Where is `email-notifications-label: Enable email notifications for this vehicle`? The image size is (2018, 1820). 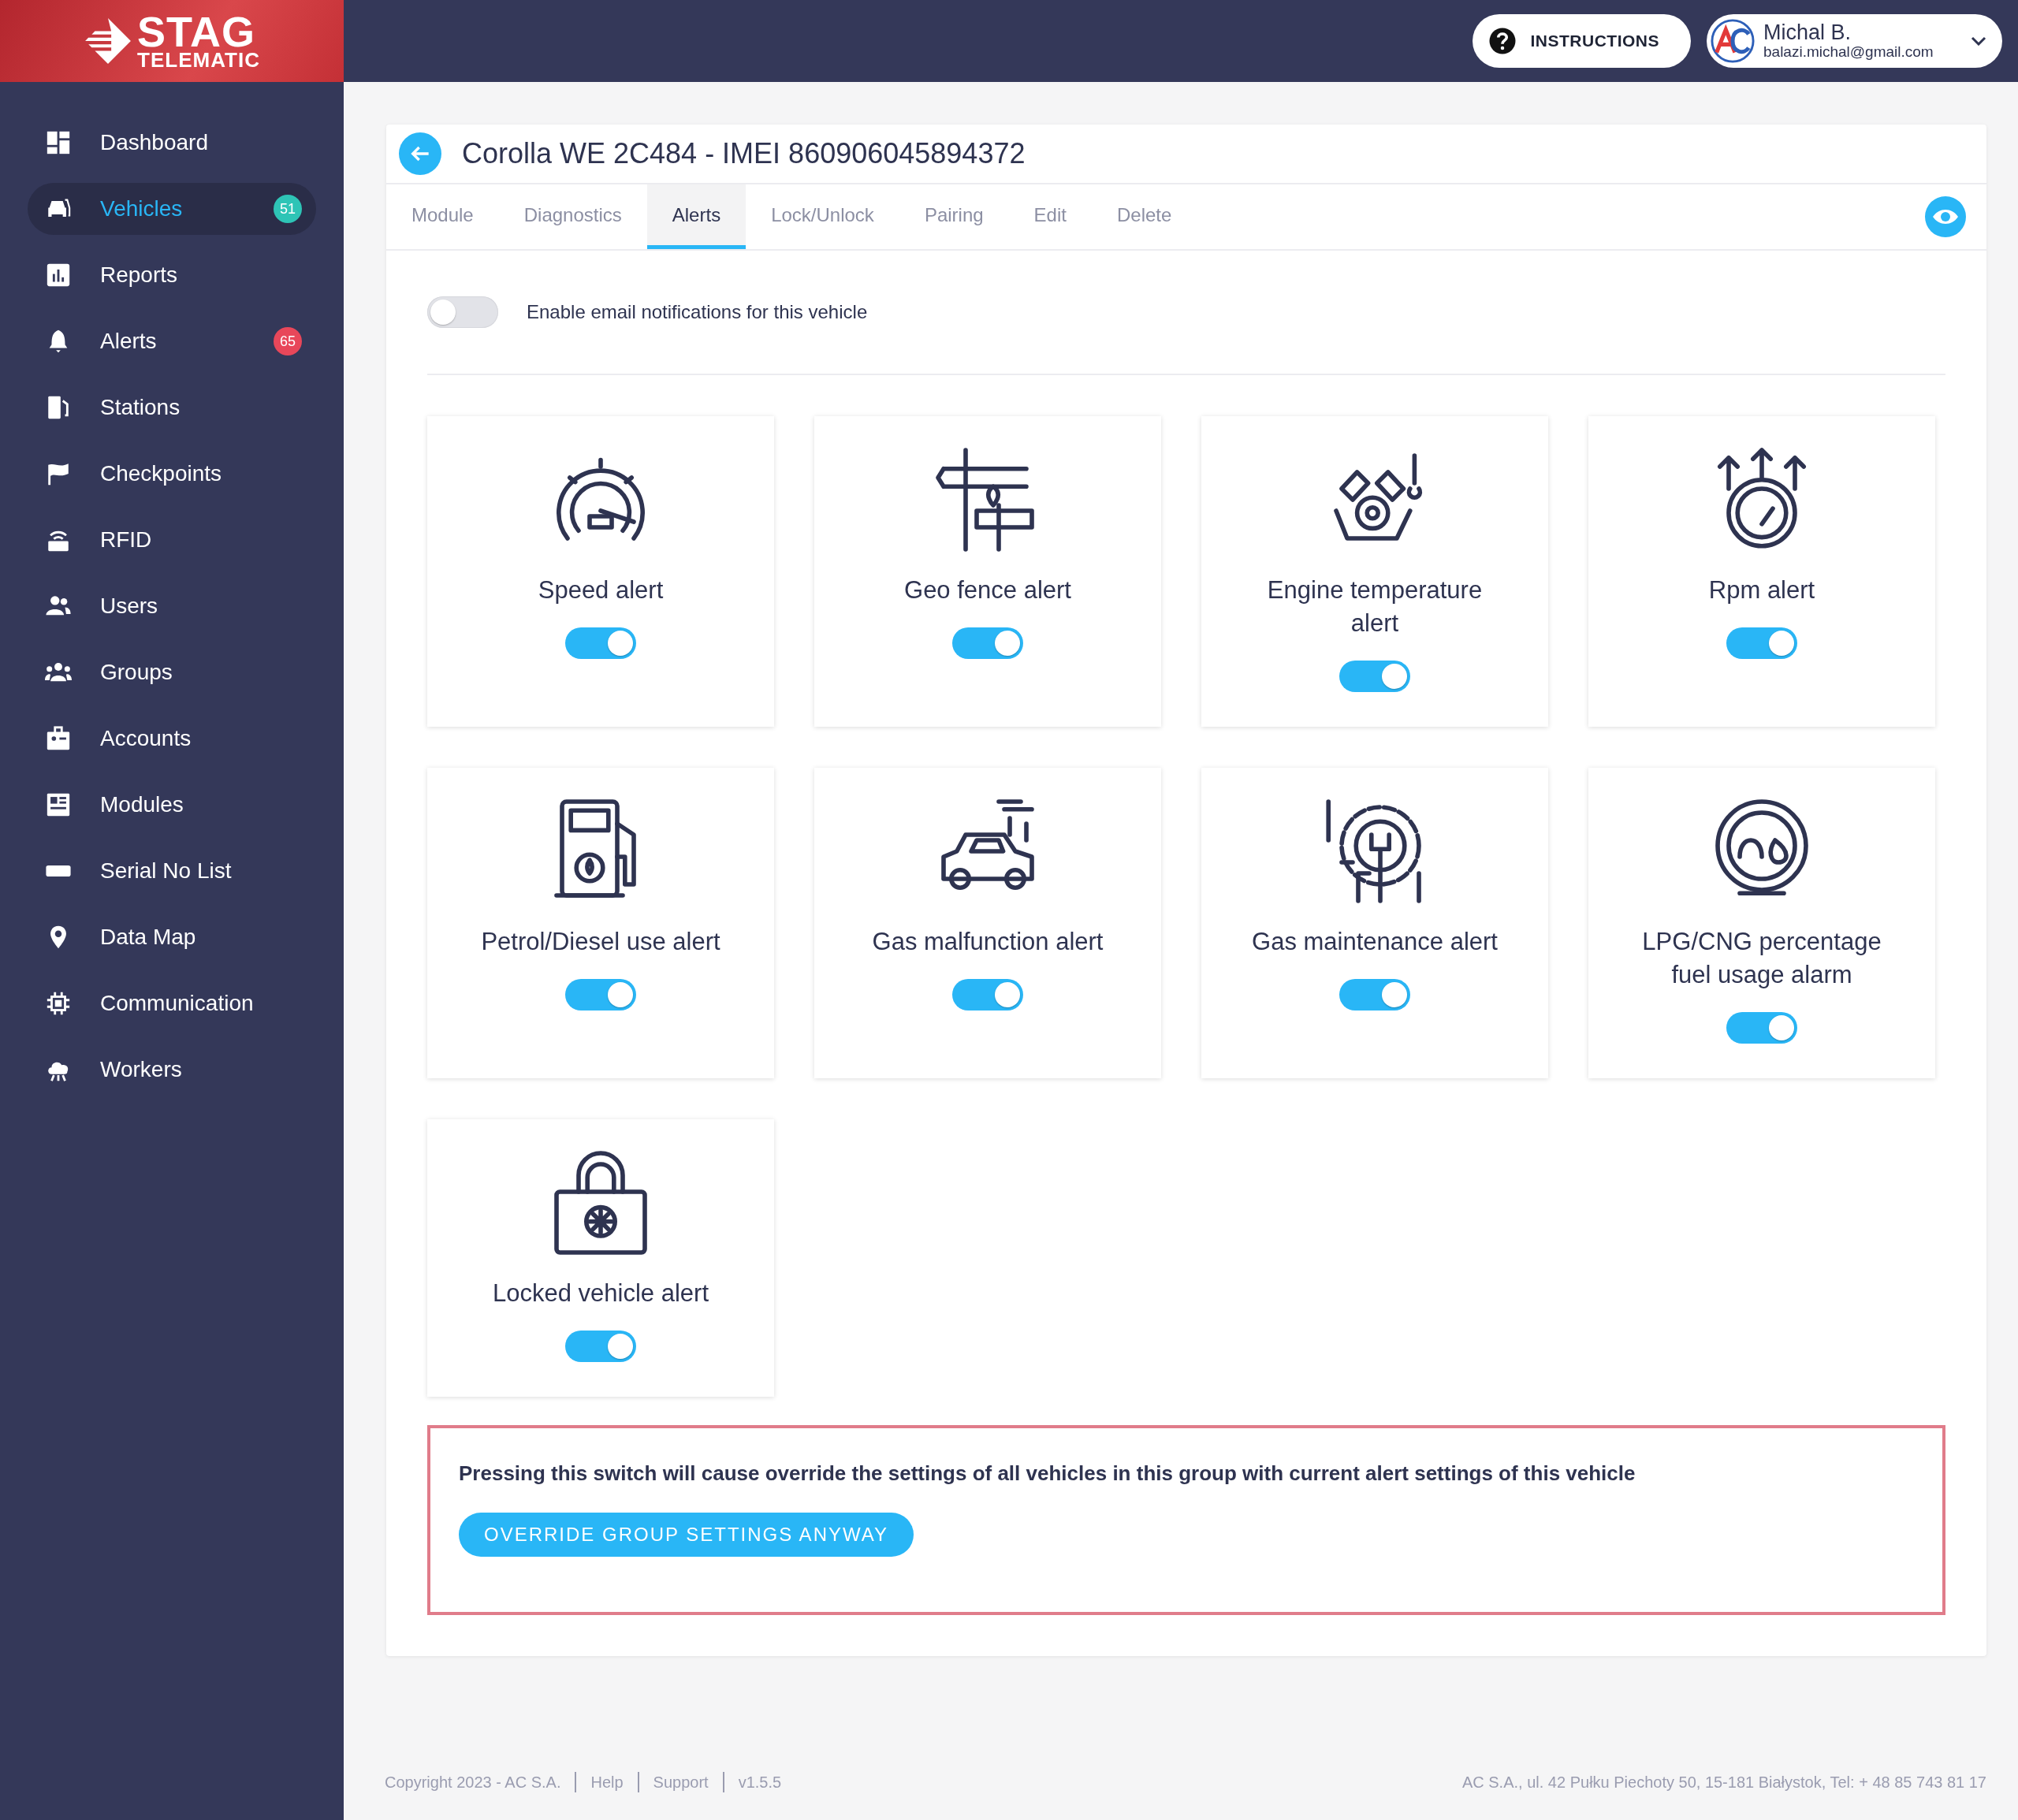
email-notifications-label: Enable email notifications for this vehicle is located at coordinates (697, 312).